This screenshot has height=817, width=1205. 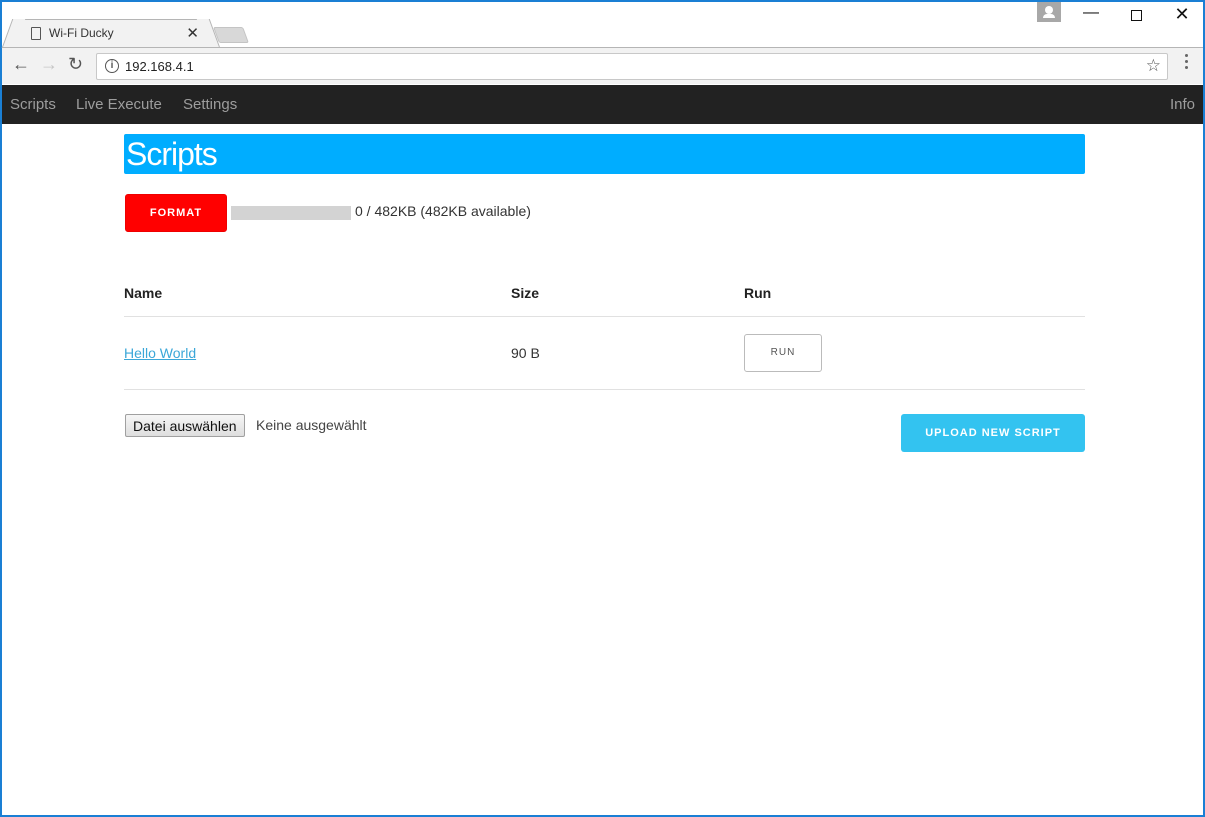 What do you see at coordinates (604, 154) in the screenshot?
I see `page-title: Scripts` at bounding box center [604, 154].